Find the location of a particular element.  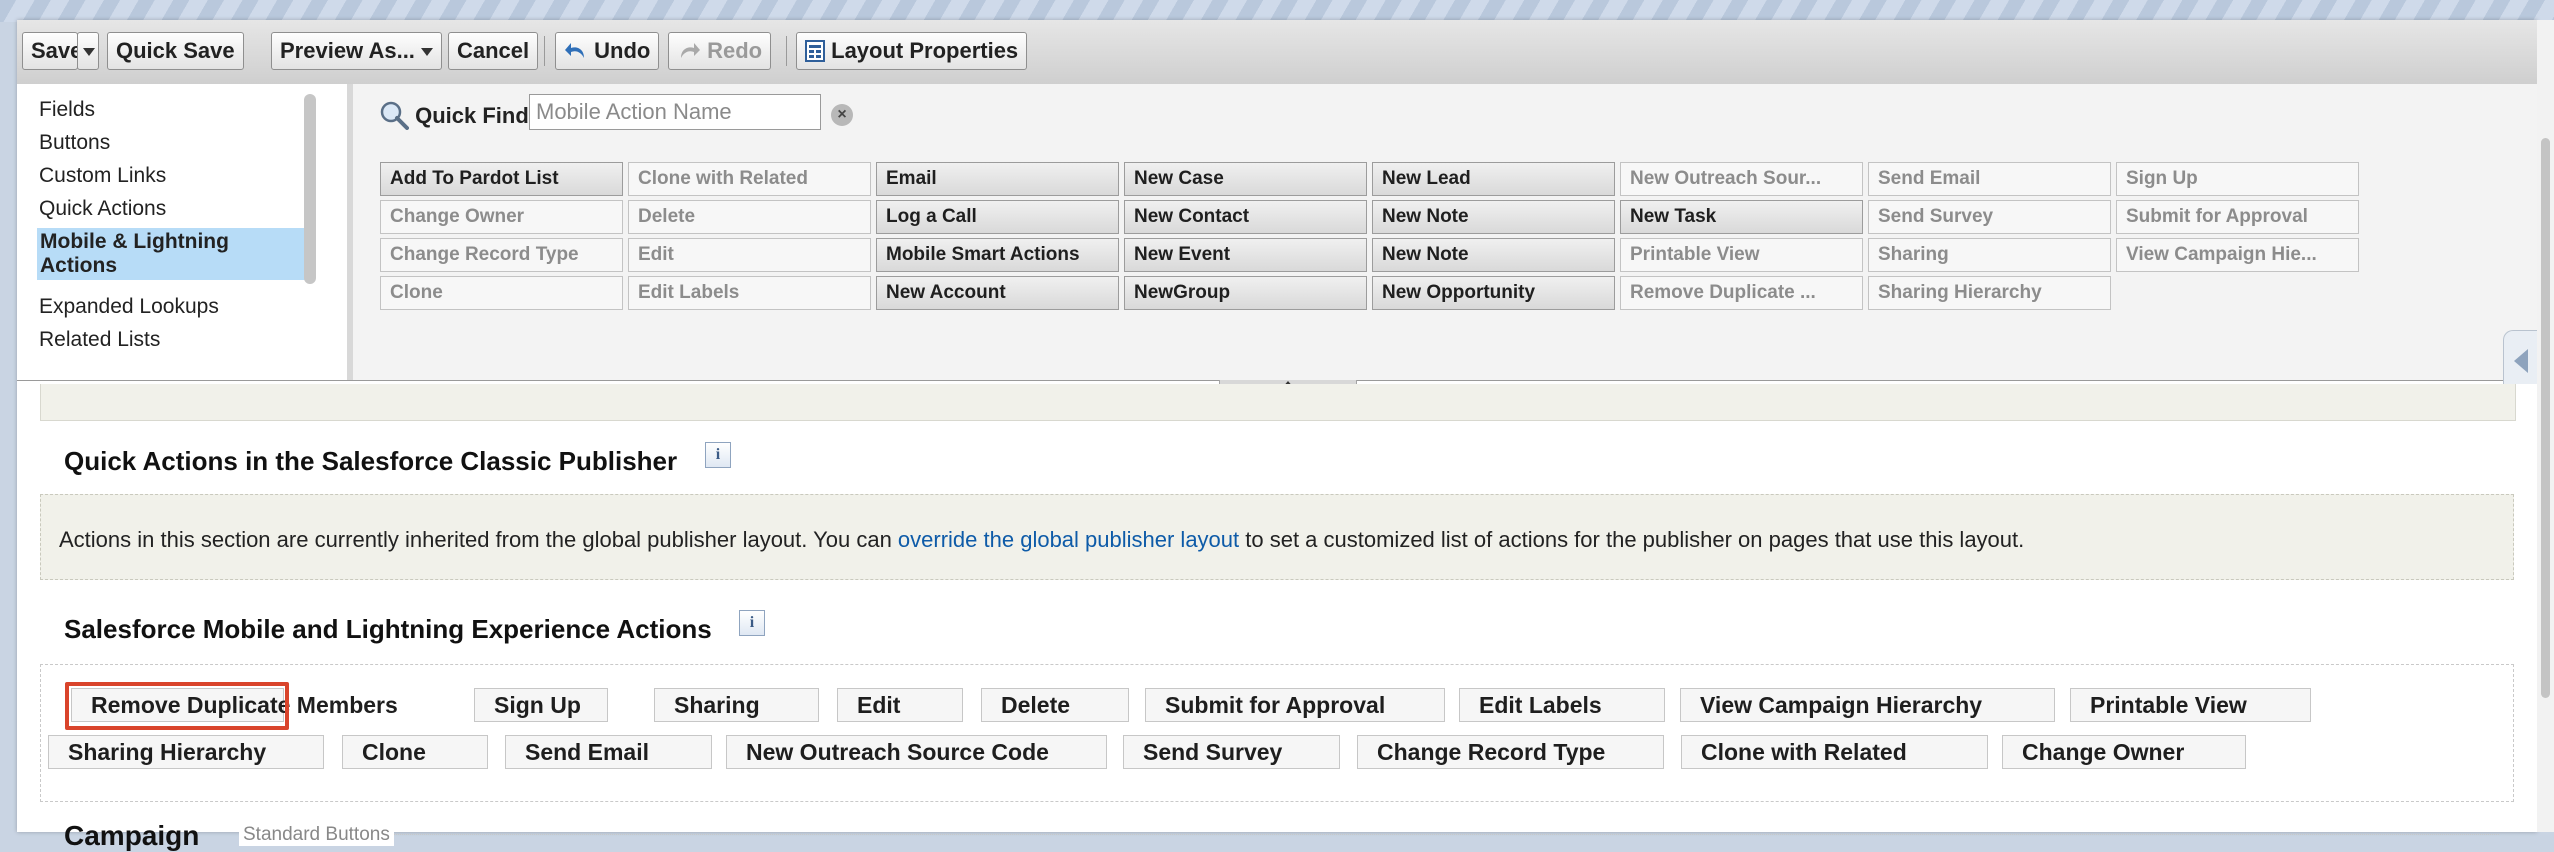

standard-buttons-label: Standard Buttons is located at coordinates (316, 835).